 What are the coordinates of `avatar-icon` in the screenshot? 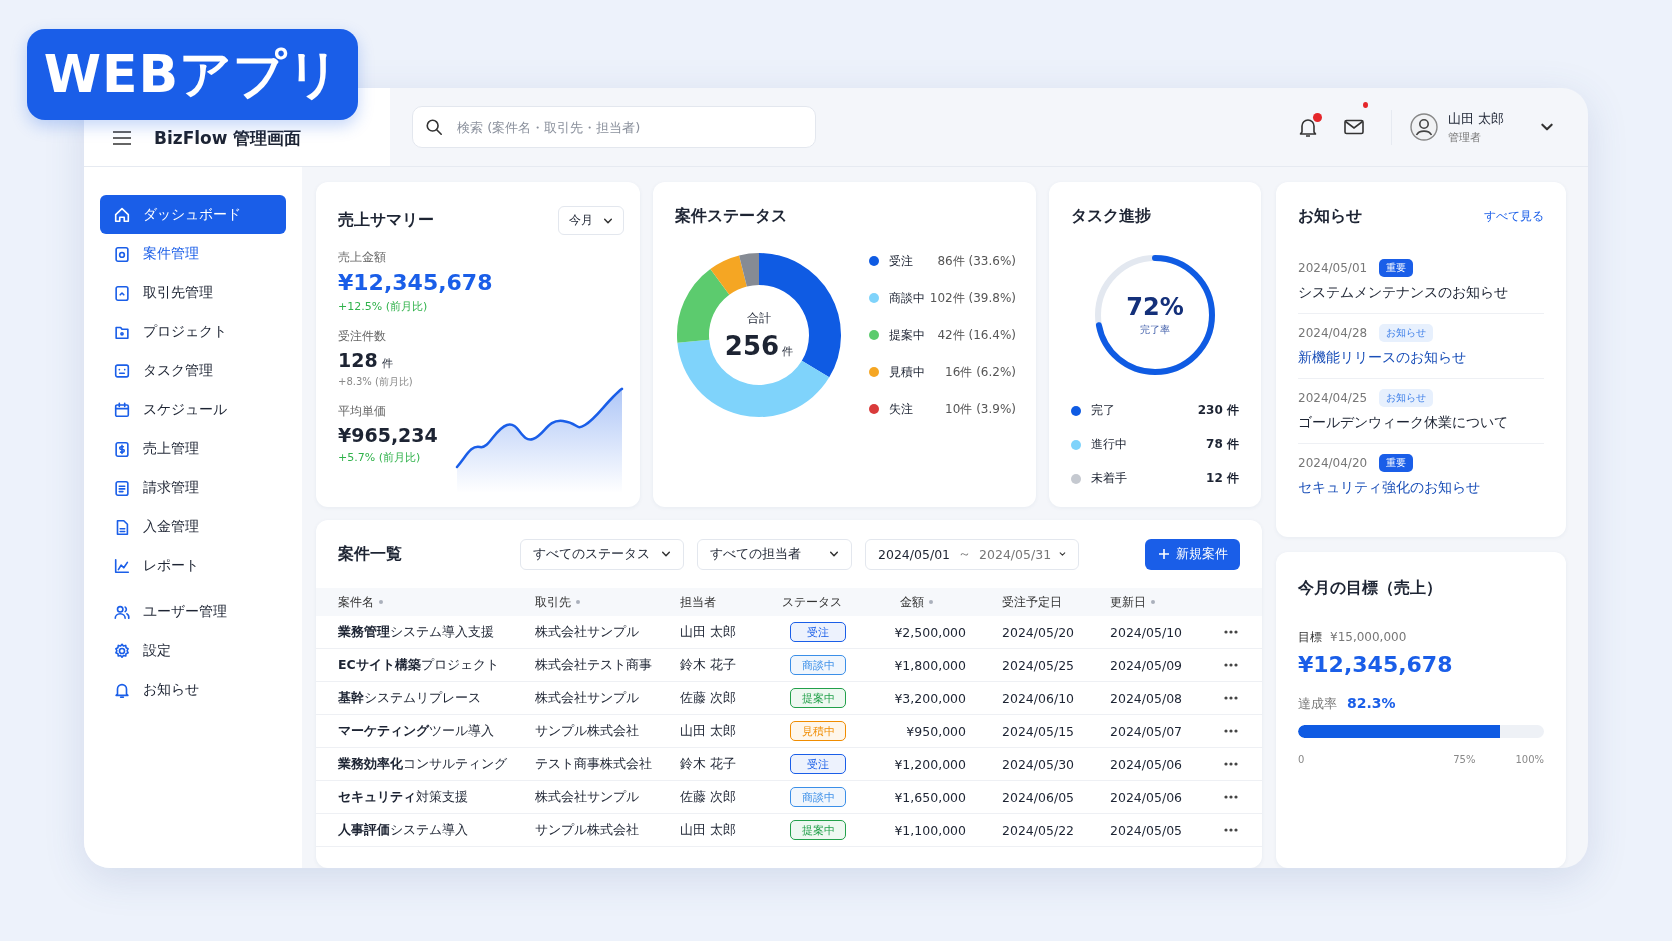 It's located at (1423, 127).